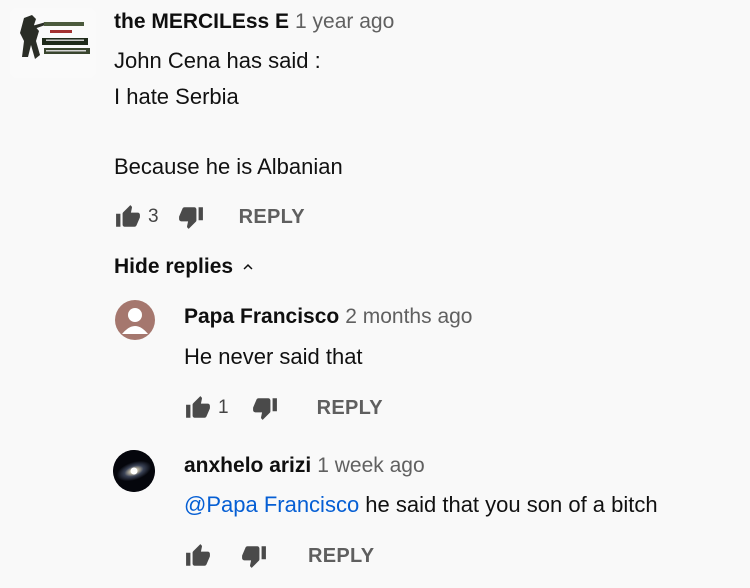 The image size is (750, 588). What do you see at coordinates (153, 216) in the screenshot?
I see `like-count: 3` at bounding box center [153, 216].